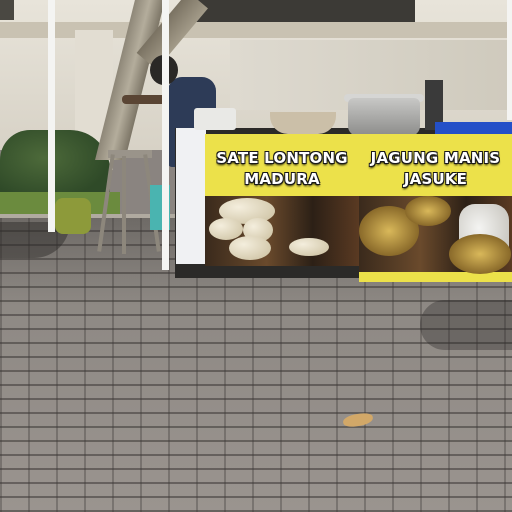 The image size is (512, 512). Describe the element at coordinates (282, 158) in the screenshot. I see `banner-title-line: SATE LONTONG` at that location.